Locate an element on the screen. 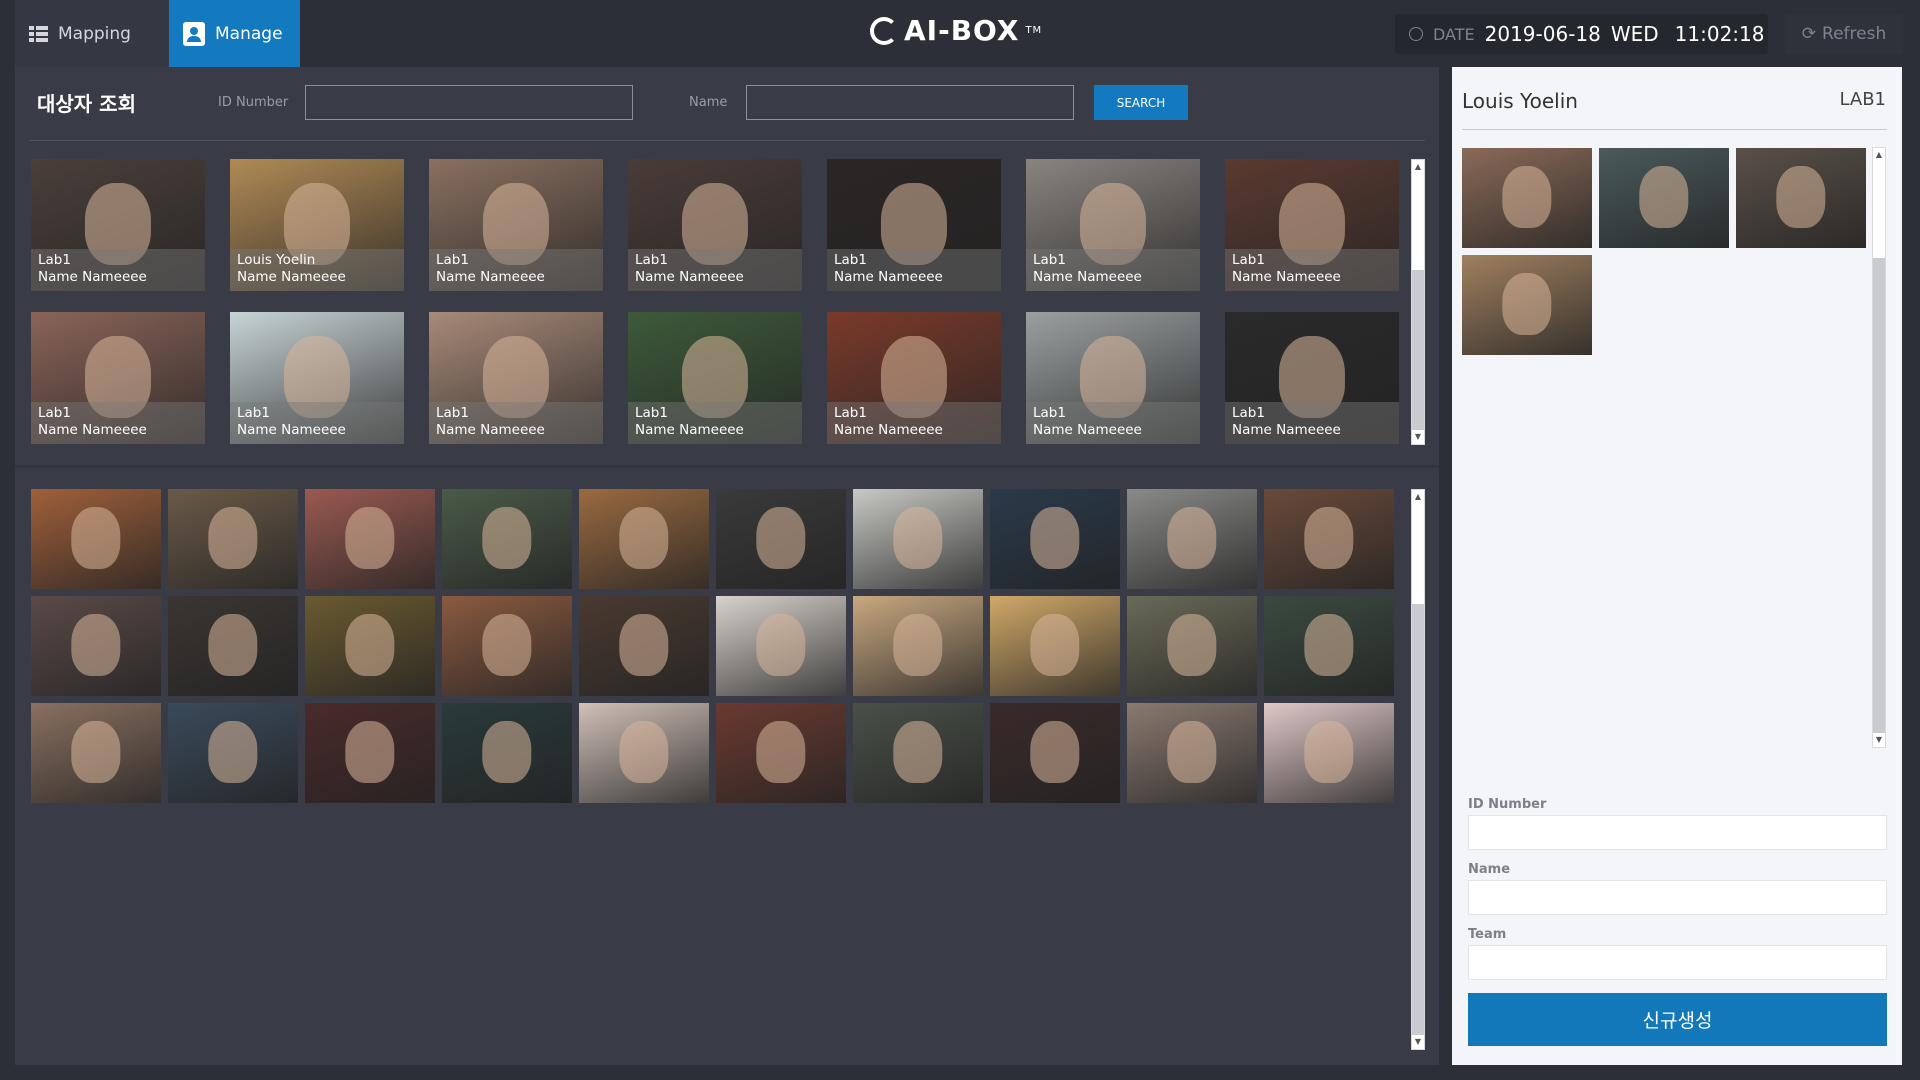 Image resolution: width=1920 pixels, height=1080 pixels. name-label: Name is located at coordinates (708, 102).